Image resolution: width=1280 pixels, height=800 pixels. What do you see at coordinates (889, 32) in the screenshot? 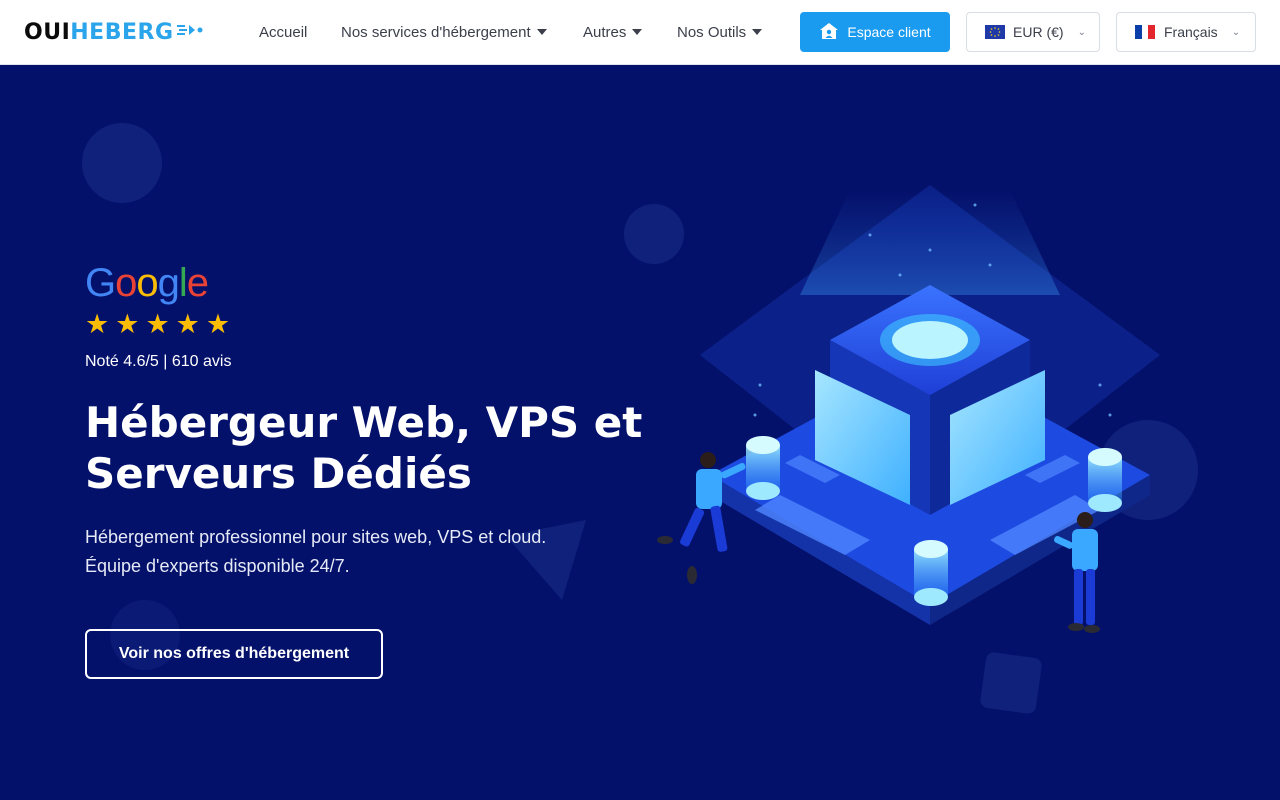
I see `client-area-label: Espace client` at bounding box center [889, 32].